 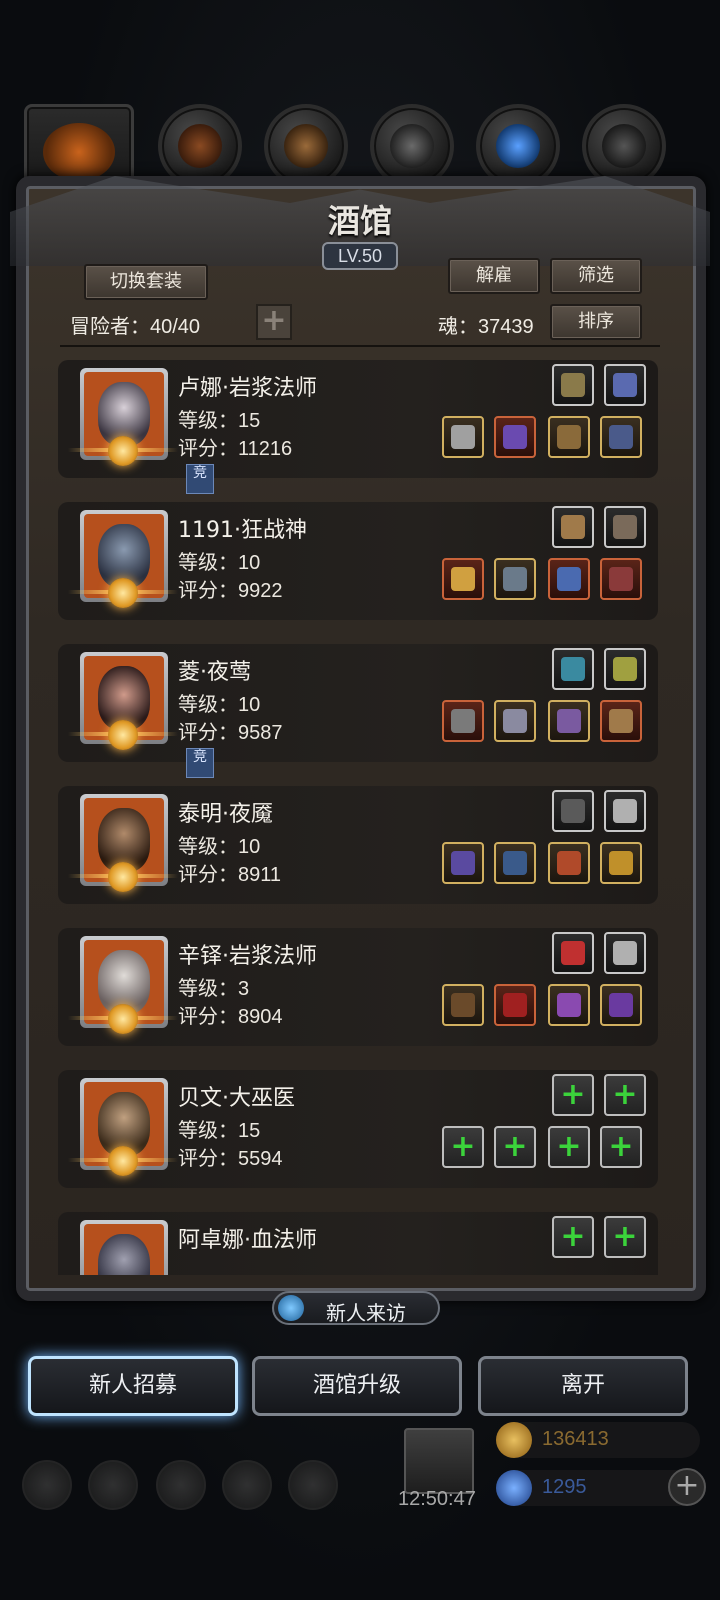 I want to click on hero-name: 贝文·大巫医, so click(x=236, y=1098).